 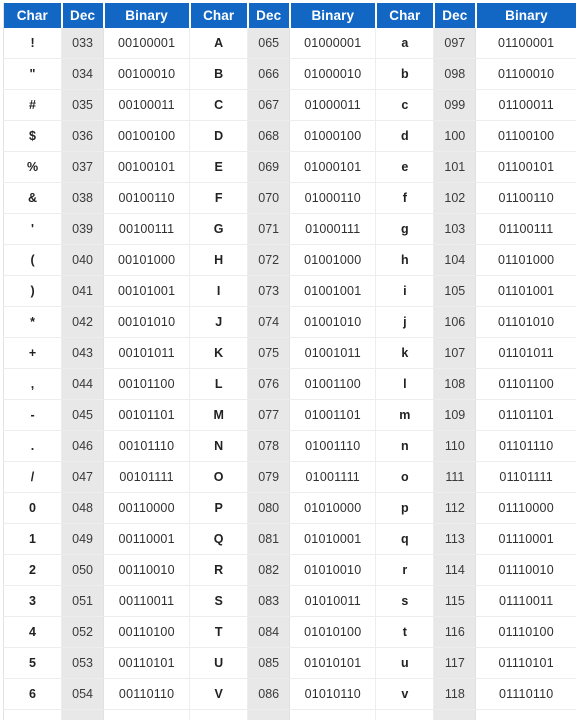 I want to click on cell-char-3: f, so click(x=405, y=198).